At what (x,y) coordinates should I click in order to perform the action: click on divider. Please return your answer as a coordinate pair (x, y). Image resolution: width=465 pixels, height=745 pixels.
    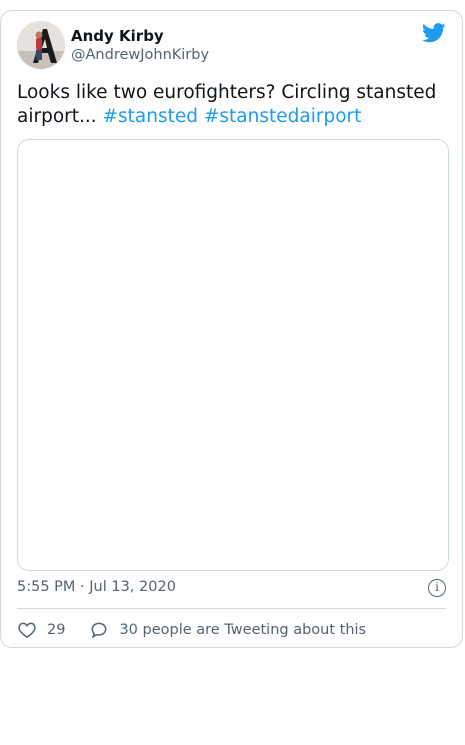
    Looking at the image, I should click on (231, 608).